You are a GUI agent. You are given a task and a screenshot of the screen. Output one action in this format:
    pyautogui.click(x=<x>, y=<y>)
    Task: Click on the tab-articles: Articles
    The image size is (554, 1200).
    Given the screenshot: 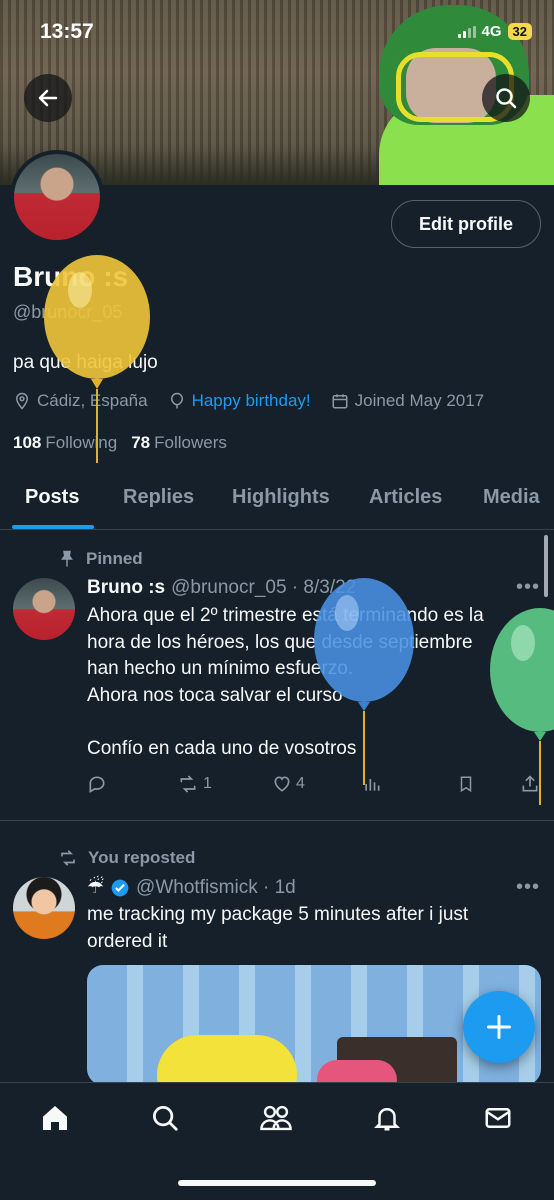 What is the action you would take?
    pyautogui.click(x=405, y=497)
    